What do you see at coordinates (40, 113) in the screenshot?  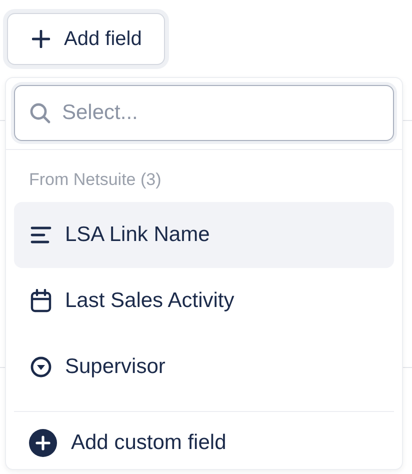 I see `search-icon` at bounding box center [40, 113].